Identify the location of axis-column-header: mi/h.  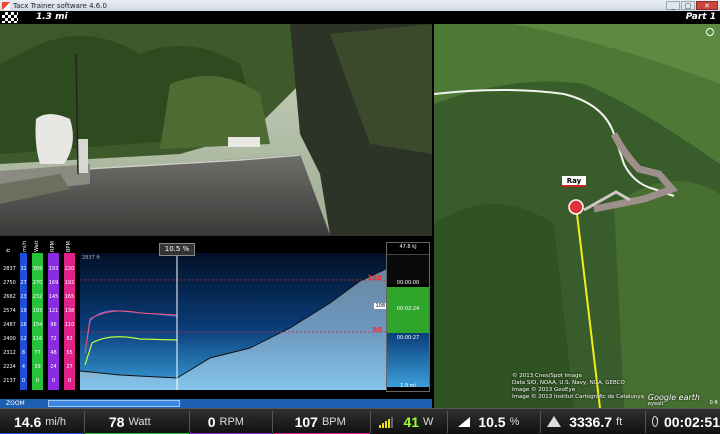
(25, 246).